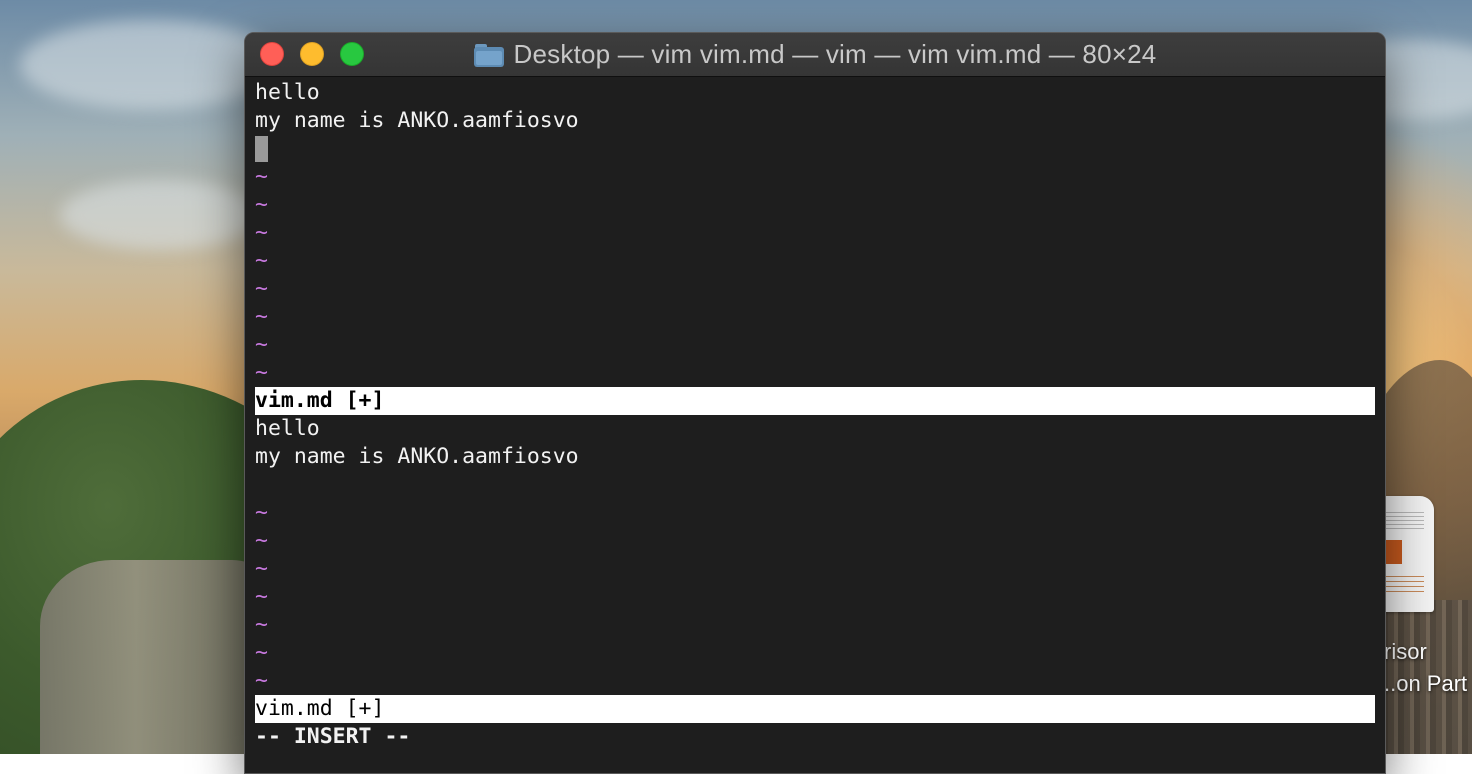  What do you see at coordinates (815, 709) in the screenshot?
I see `status-line-inactive: vim.md [+]` at bounding box center [815, 709].